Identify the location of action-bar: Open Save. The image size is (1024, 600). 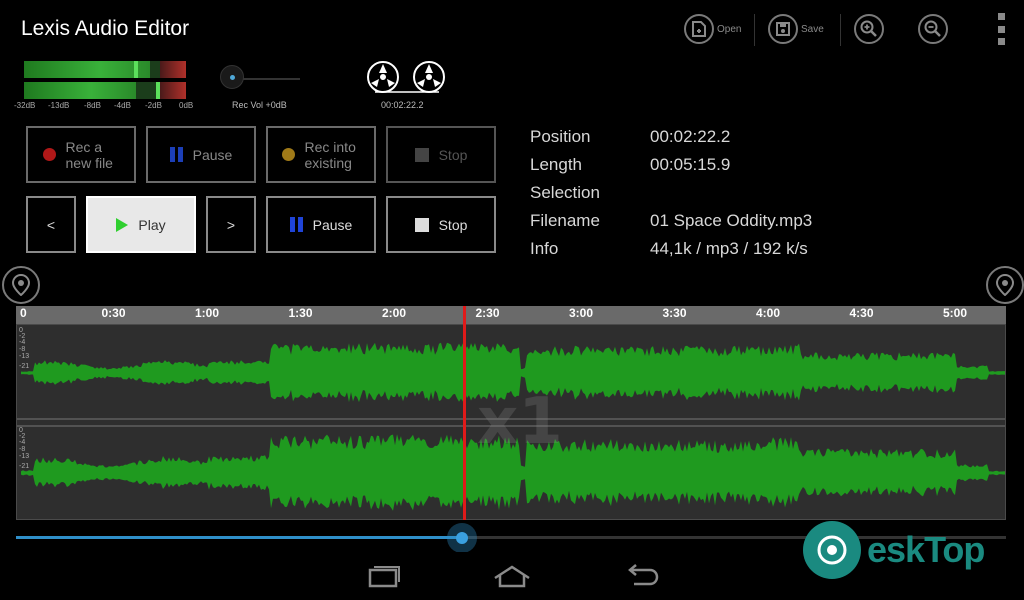
(854, 30).